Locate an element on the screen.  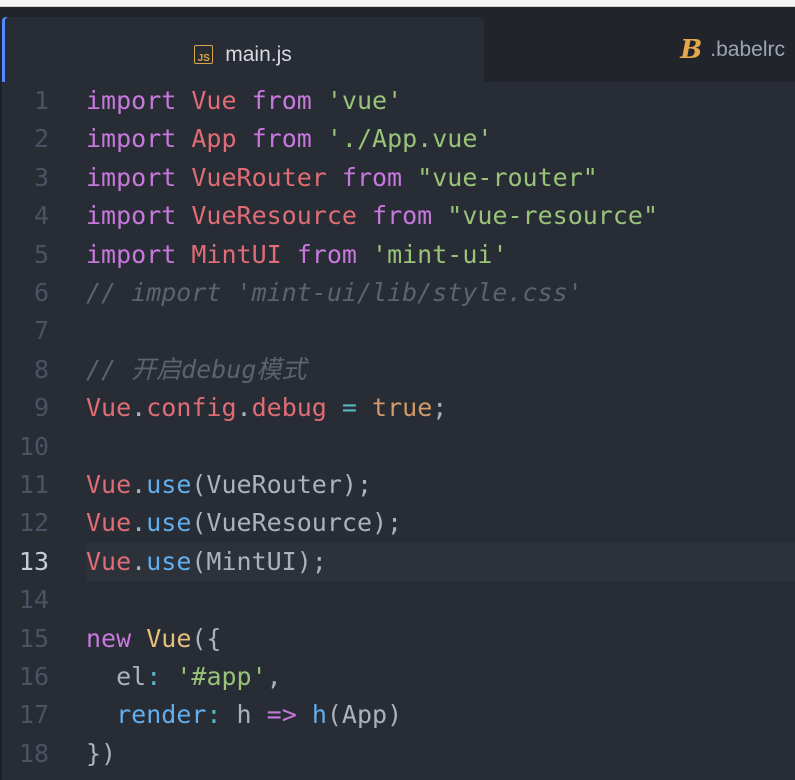
line-code: Vue.use(MintUI); is located at coordinates (440, 561).